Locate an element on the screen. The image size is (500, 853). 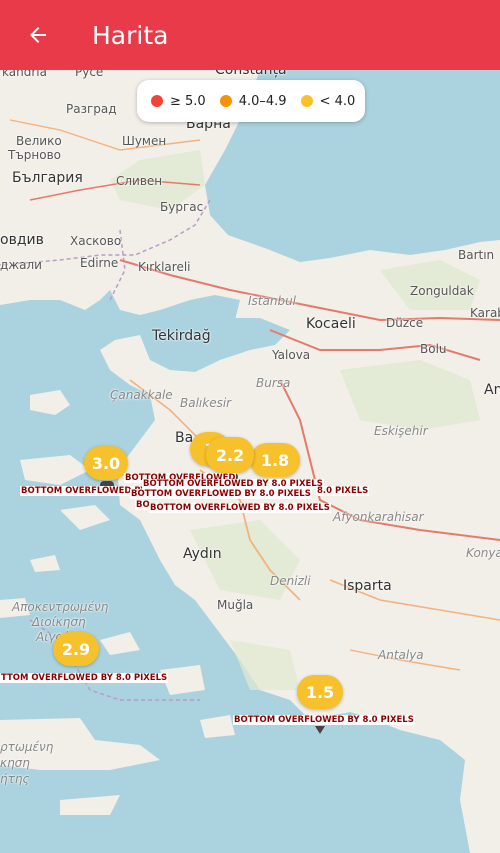
map-label: ήτης is located at coordinates (15, 779).